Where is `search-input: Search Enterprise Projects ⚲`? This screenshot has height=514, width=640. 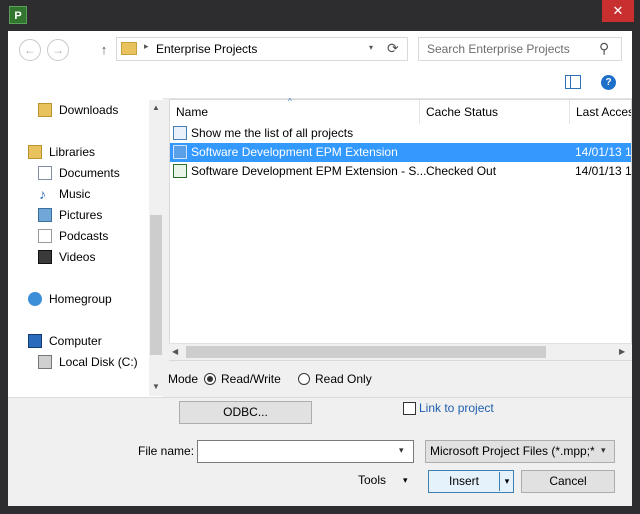
search-input: Search Enterprise Projects ⚲ is located at coordinates (520, 49).